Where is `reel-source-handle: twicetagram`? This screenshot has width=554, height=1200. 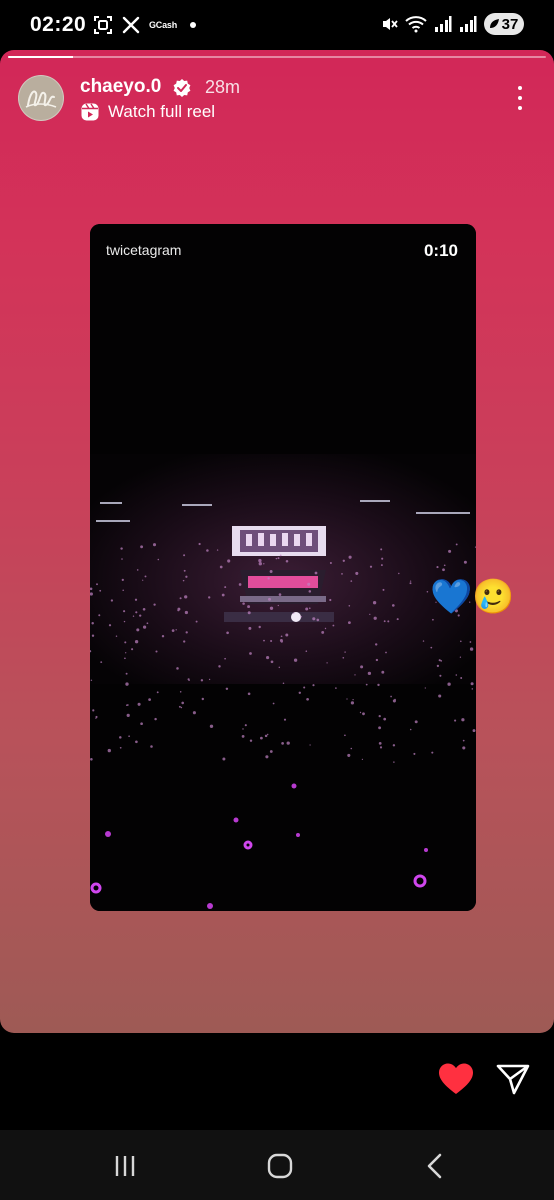
reel-source-handle: twicetagram is located at coordinates (143, 250).